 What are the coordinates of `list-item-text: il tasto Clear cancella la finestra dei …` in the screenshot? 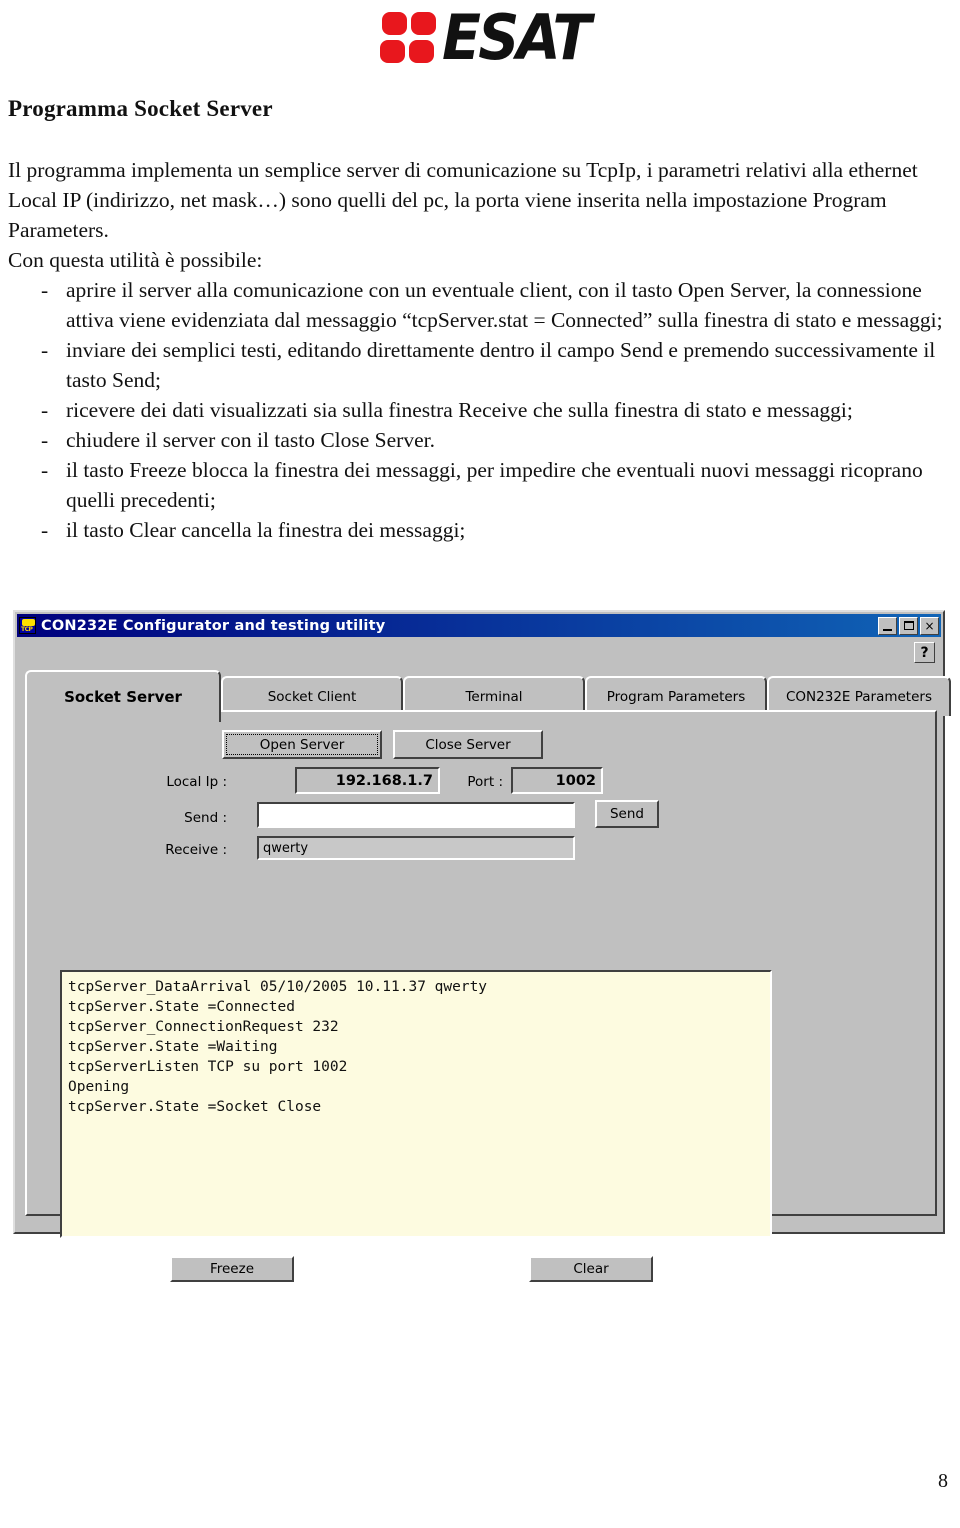 It's located at (266, 530).